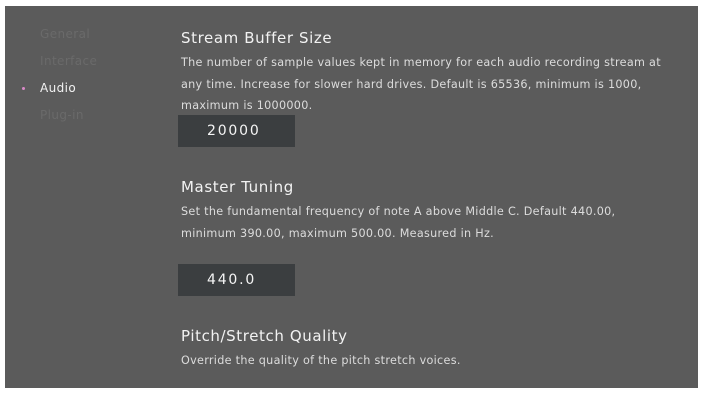  I want to click on master-tuning-title: Master Tuning, so click(237, 187).